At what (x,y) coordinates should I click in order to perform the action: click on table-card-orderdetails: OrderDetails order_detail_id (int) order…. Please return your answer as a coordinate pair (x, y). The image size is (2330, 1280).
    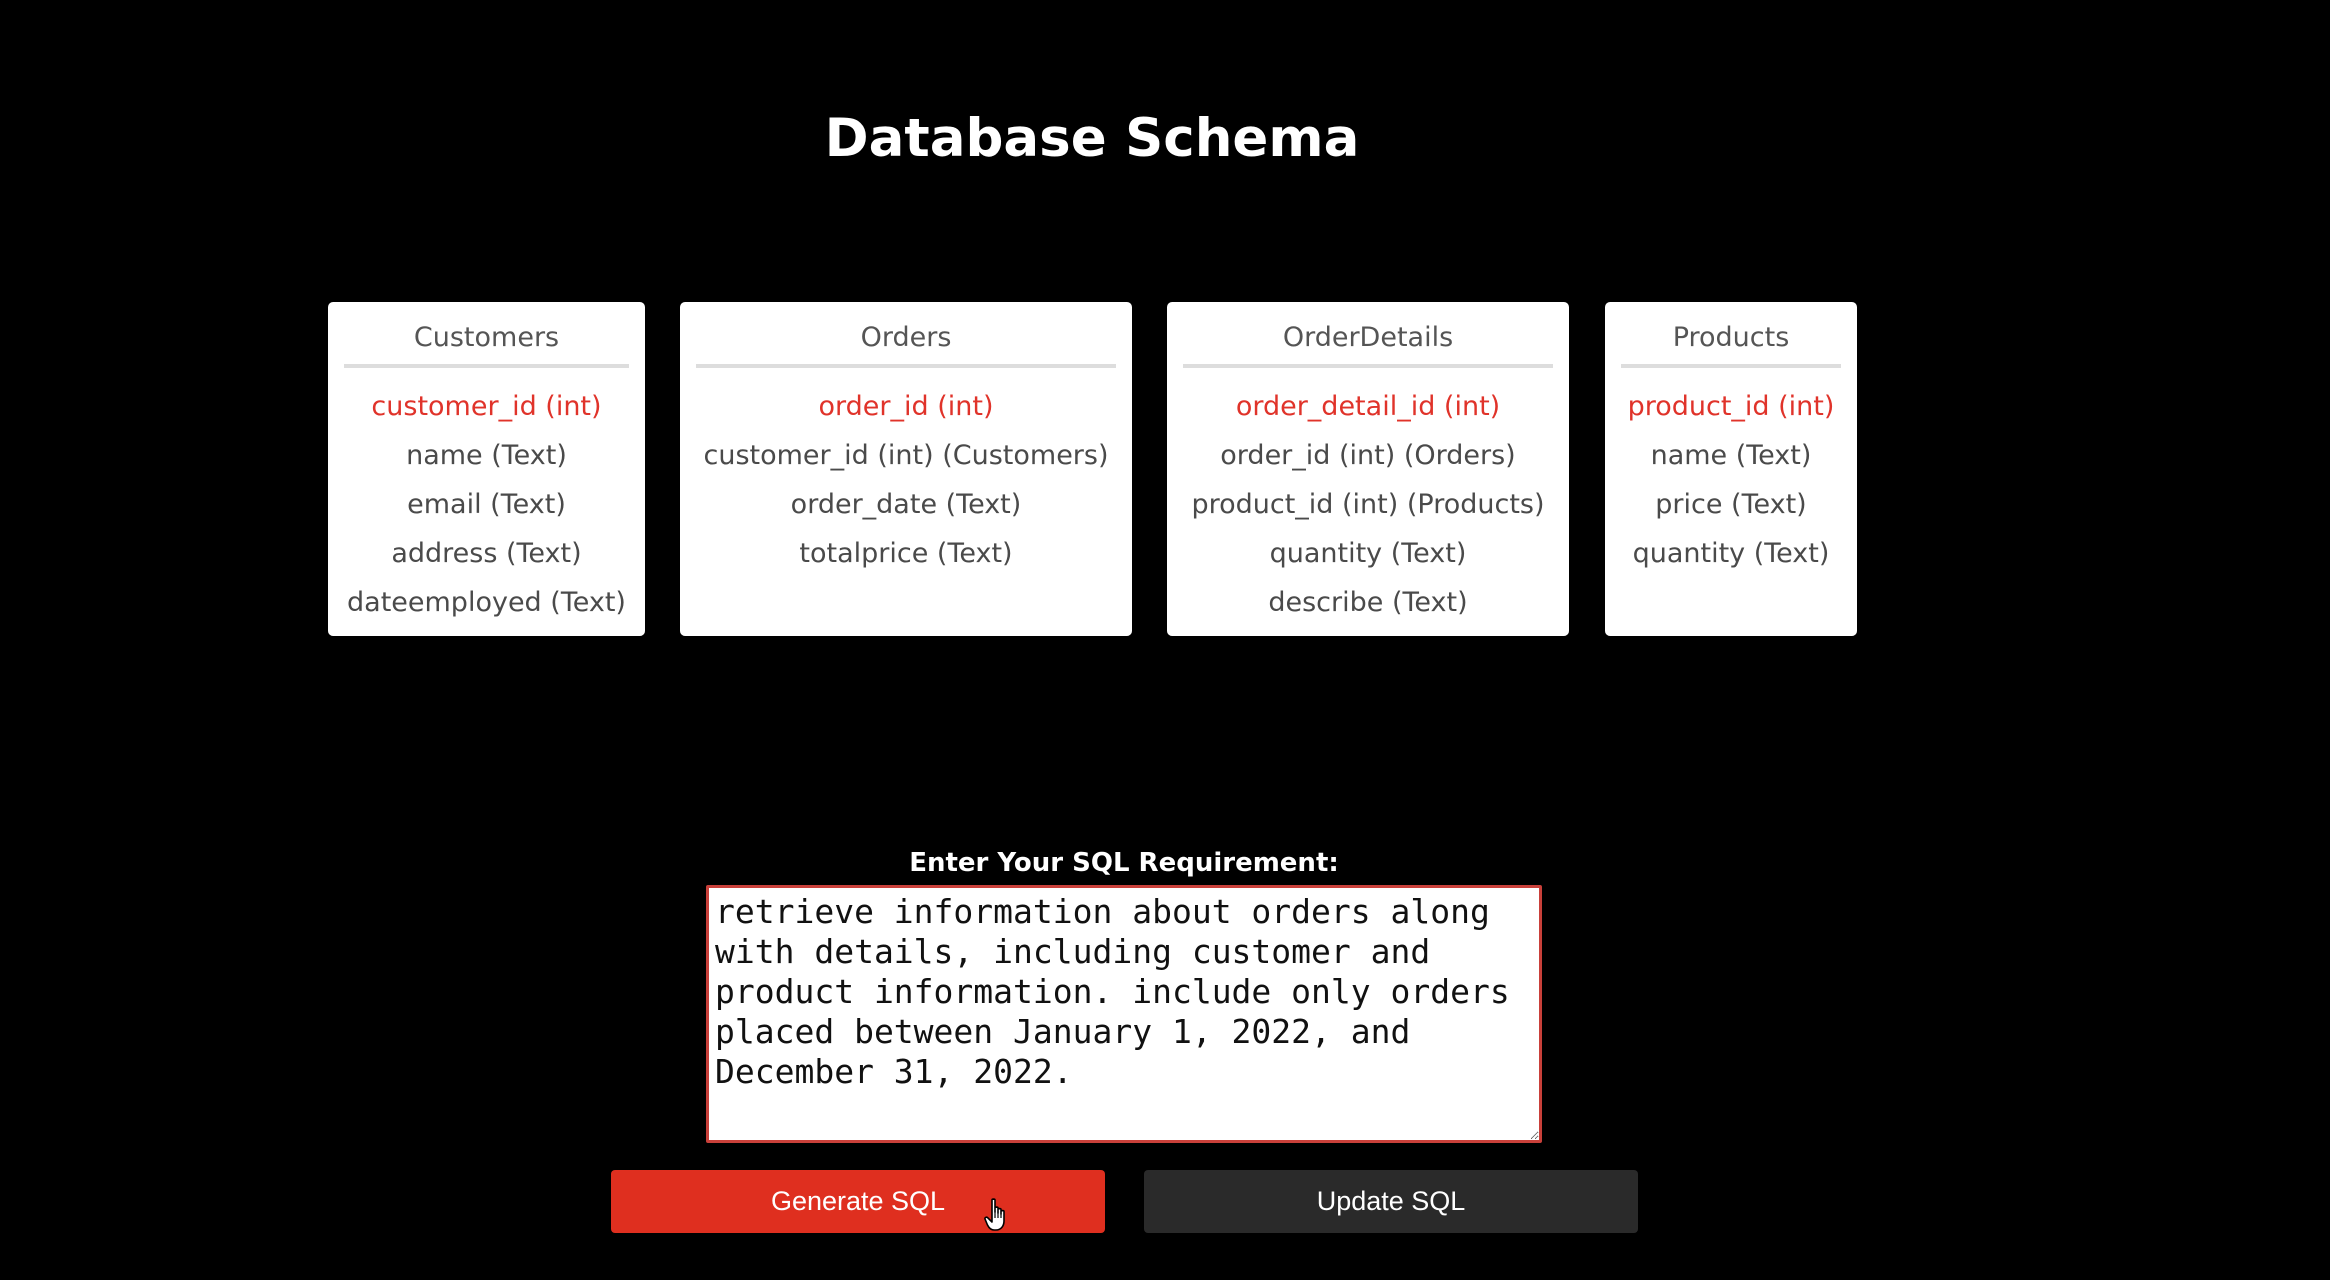
    Looking at the image, I should click on (1368, 469).